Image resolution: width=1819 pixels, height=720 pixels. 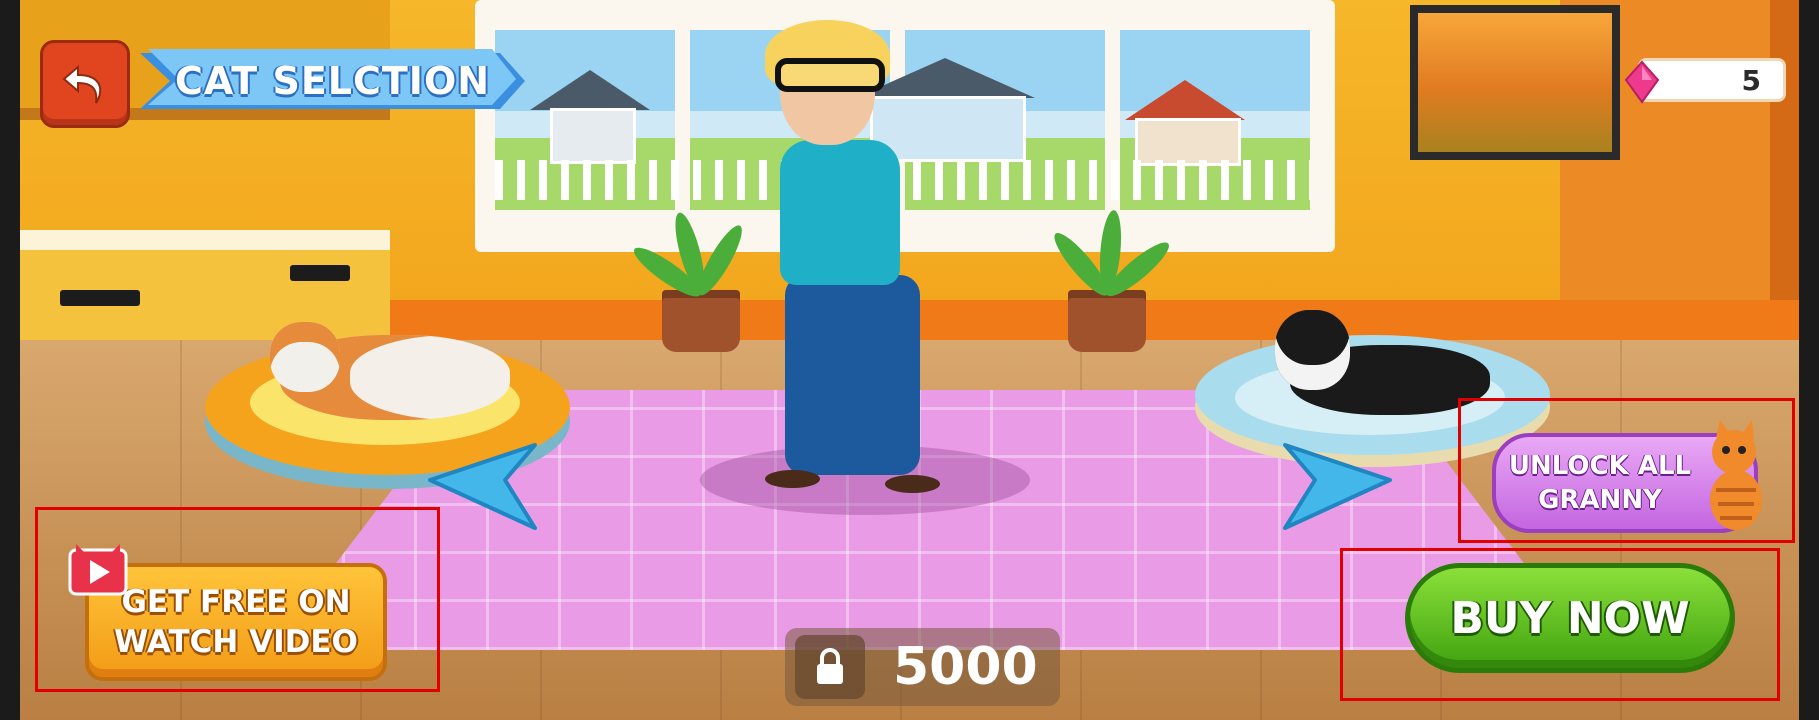 What do you see at coordinates (82, 84) in the screenshot?
I see `back-arrow-icon` at bounding box center [82, 84].